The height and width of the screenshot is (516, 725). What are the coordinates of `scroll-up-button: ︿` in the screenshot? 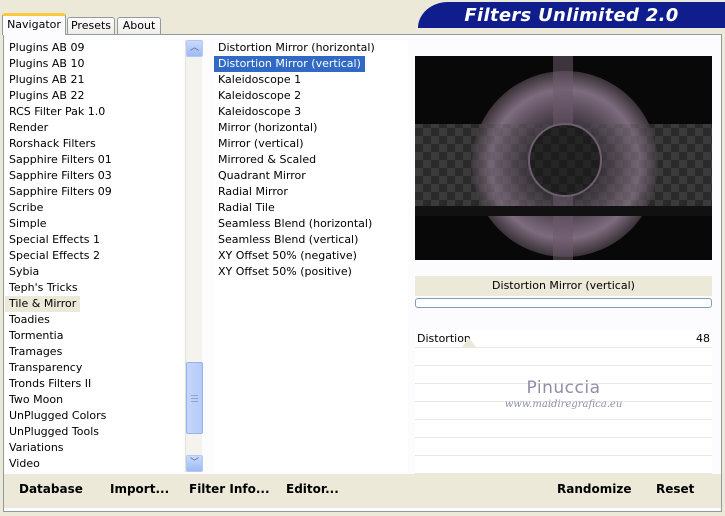 It's located at (194, 48).